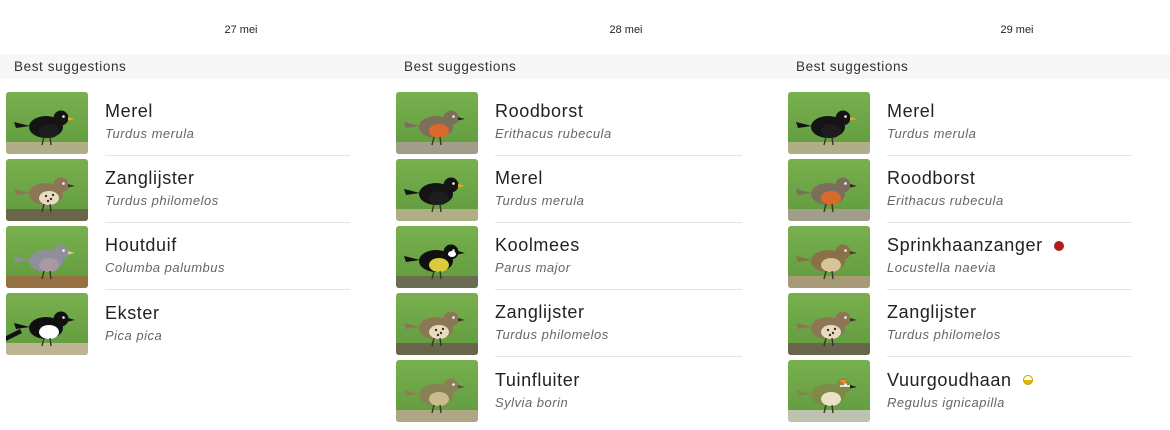 The image size is (1170, 430). What do you see at coordinates (949, 379) in the screenshot?
I see `common-name: Vuurgoudhaan` at bounding box center [949, 379].